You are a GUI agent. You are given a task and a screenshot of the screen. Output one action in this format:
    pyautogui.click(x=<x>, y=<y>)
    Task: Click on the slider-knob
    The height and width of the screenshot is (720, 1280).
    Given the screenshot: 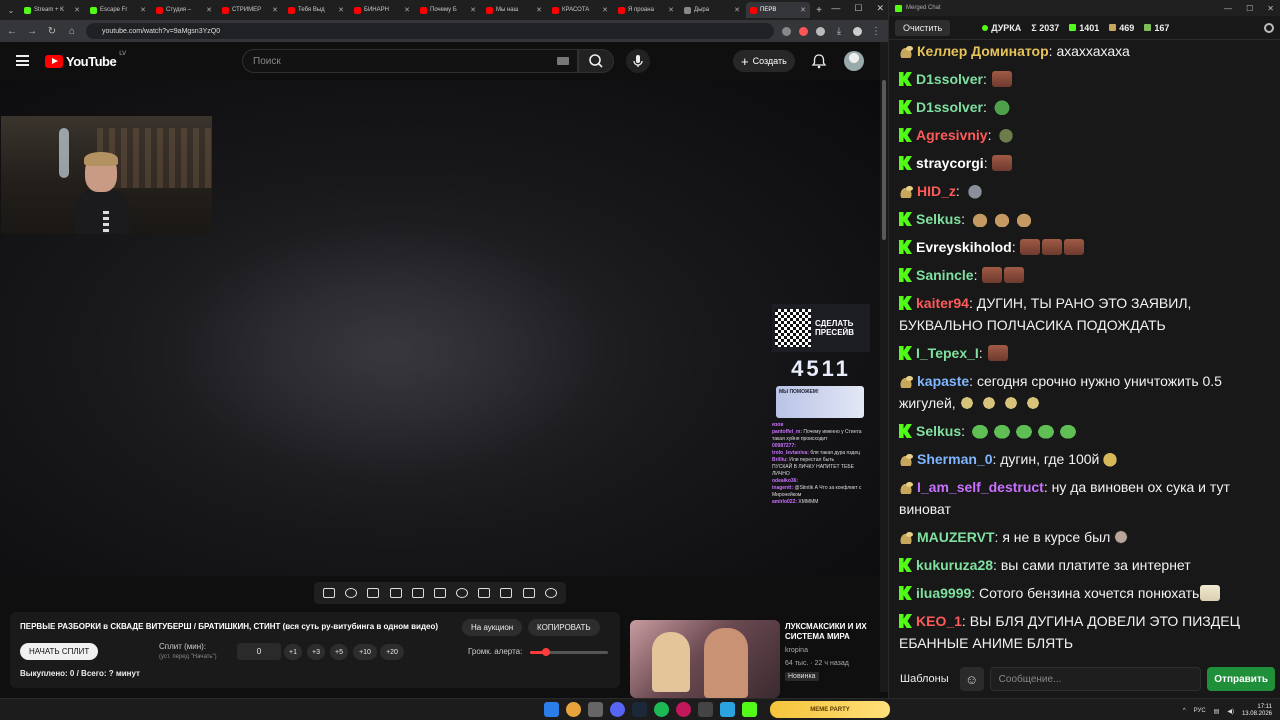 What is the action you would take?
    pyautogui.click(x=545, y=652)
    